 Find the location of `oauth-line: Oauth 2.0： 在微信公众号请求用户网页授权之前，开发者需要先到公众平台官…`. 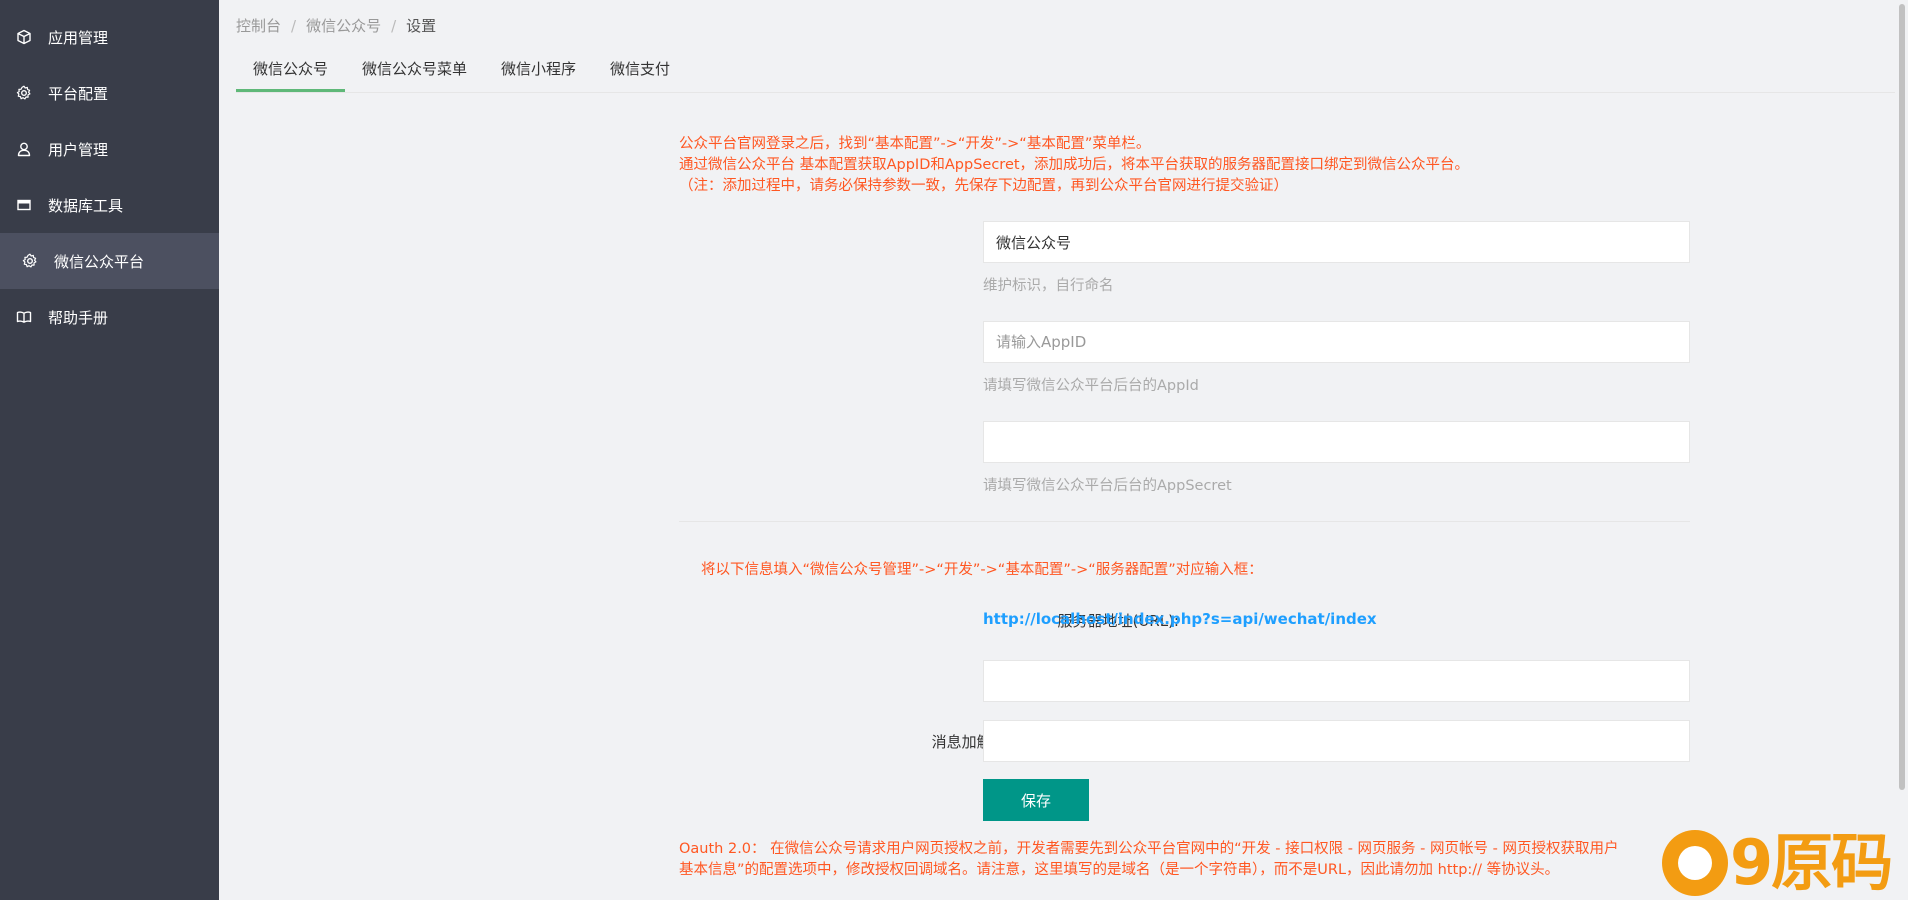

oauth-line: Oauth 2.0： 在微信公众号请求用户网页授权之前，开发者需要先到公众平台官… is located at coordinates (1149, 849).